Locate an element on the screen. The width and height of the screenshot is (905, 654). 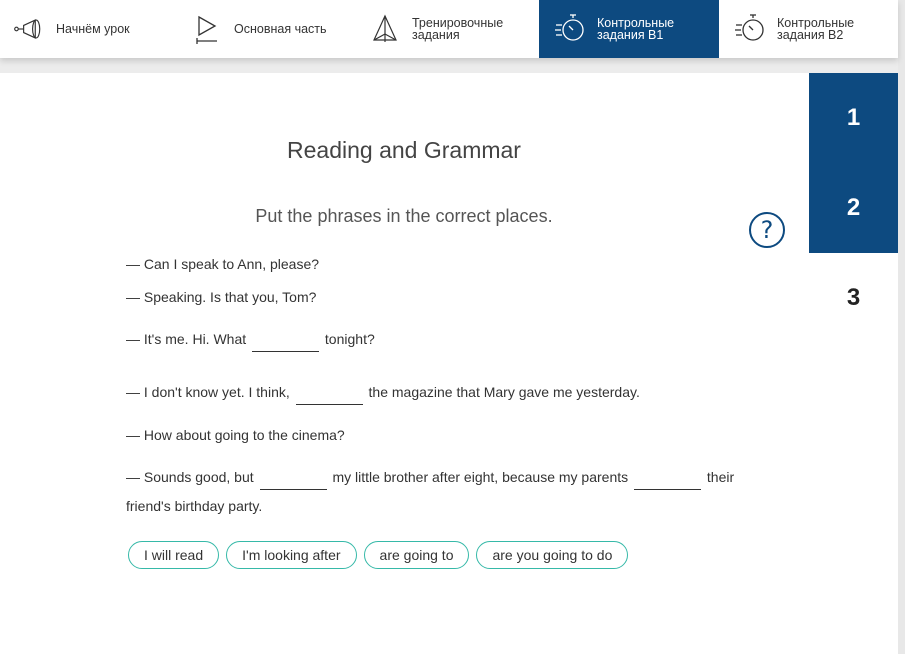
dialogue-line: — Can I speak to Ann, please? is located at coordinates (223, 264).